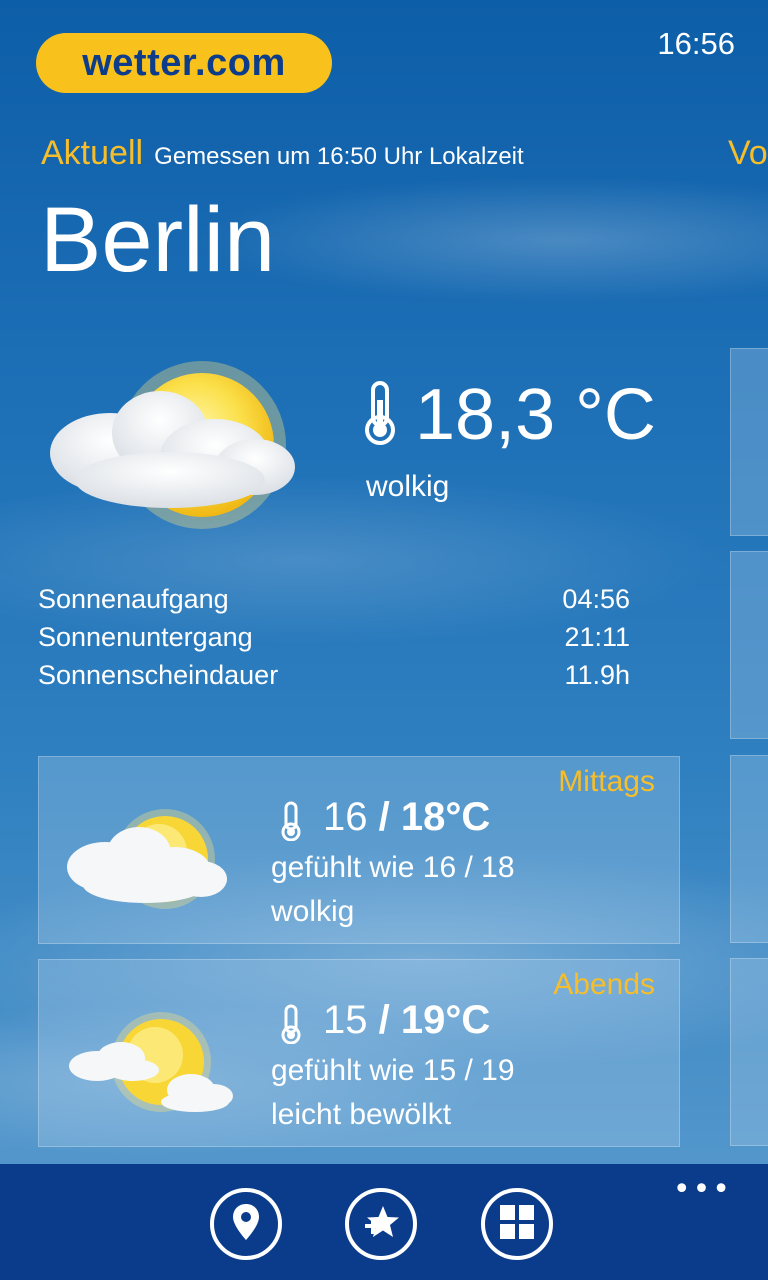 This screenshot has width=768, height=1280. I want to click on sunrise-value: 04:56, so click(596, 598).